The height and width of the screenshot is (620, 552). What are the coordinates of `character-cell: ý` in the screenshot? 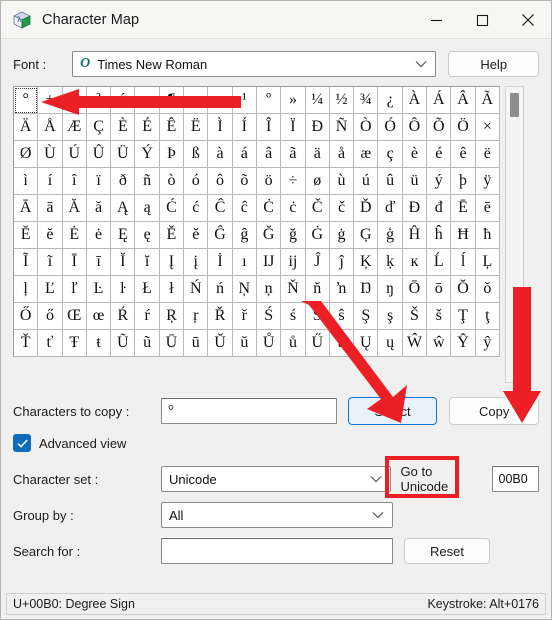 It's located at (439, 181).